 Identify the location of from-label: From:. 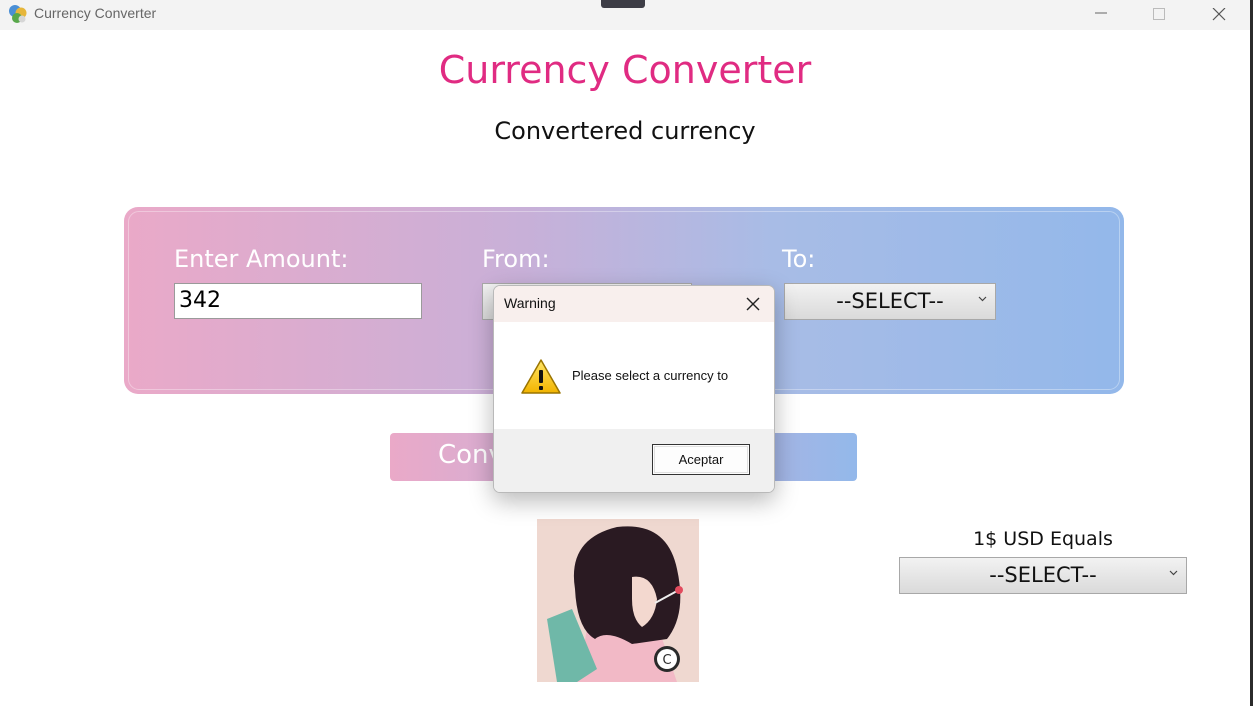
(516, 259).